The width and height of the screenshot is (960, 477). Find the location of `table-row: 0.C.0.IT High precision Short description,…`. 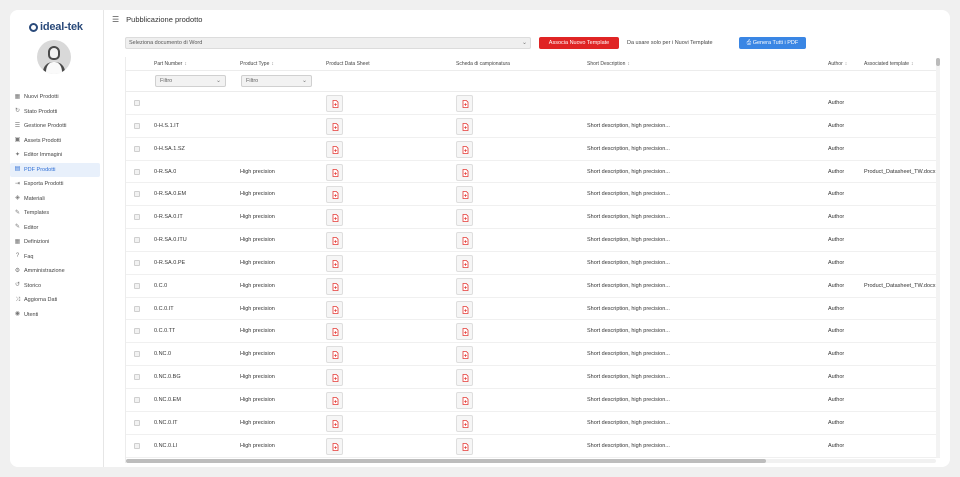

table-row: 0.C.0.IT High precision Short description,… is located at coordinates (533, 309).